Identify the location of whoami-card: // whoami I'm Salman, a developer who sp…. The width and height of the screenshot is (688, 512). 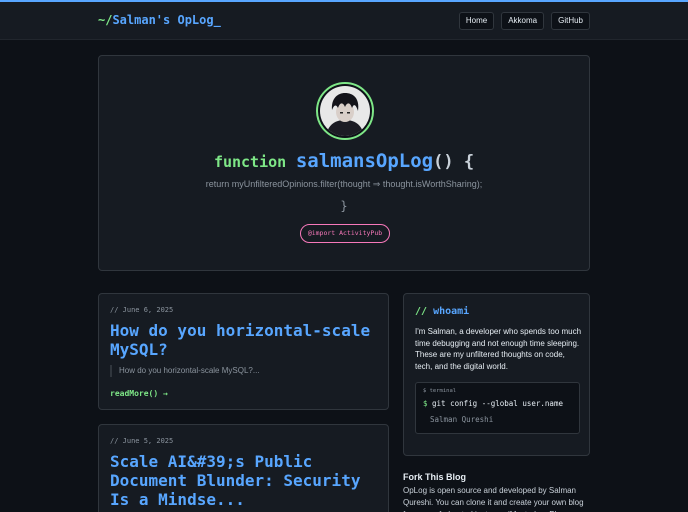
(496, 374).